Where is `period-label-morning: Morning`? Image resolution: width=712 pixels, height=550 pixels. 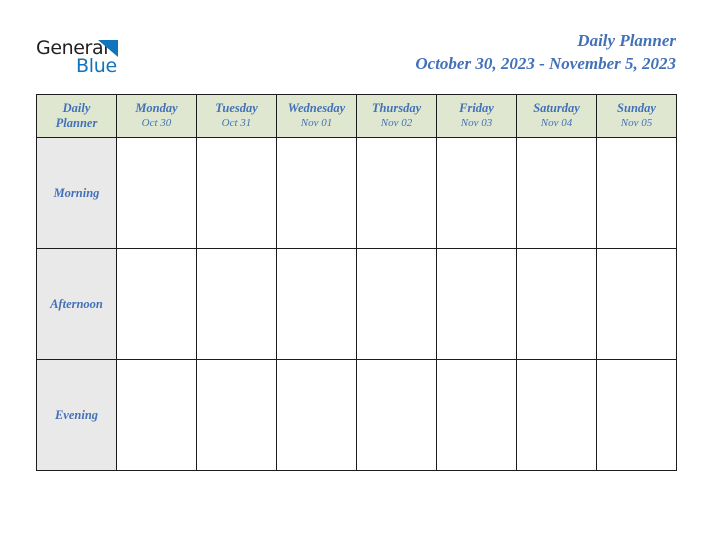 period-label-morning: Morning is located at coordinates (76, 193).